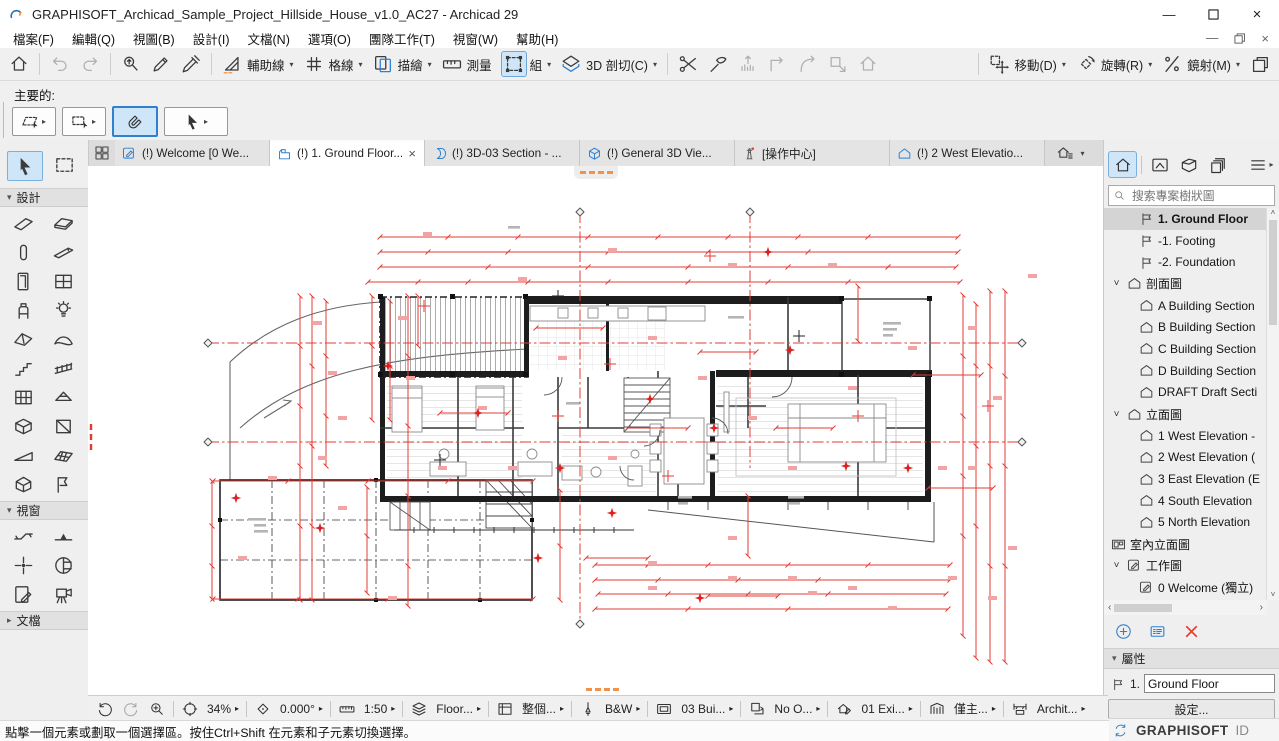 This screenshot has height=741, width=1279. What do you see at coordinates (458, 709) in the screenshot?
I see `status-control: Floor... ▸` at bounding box center [458, 709].